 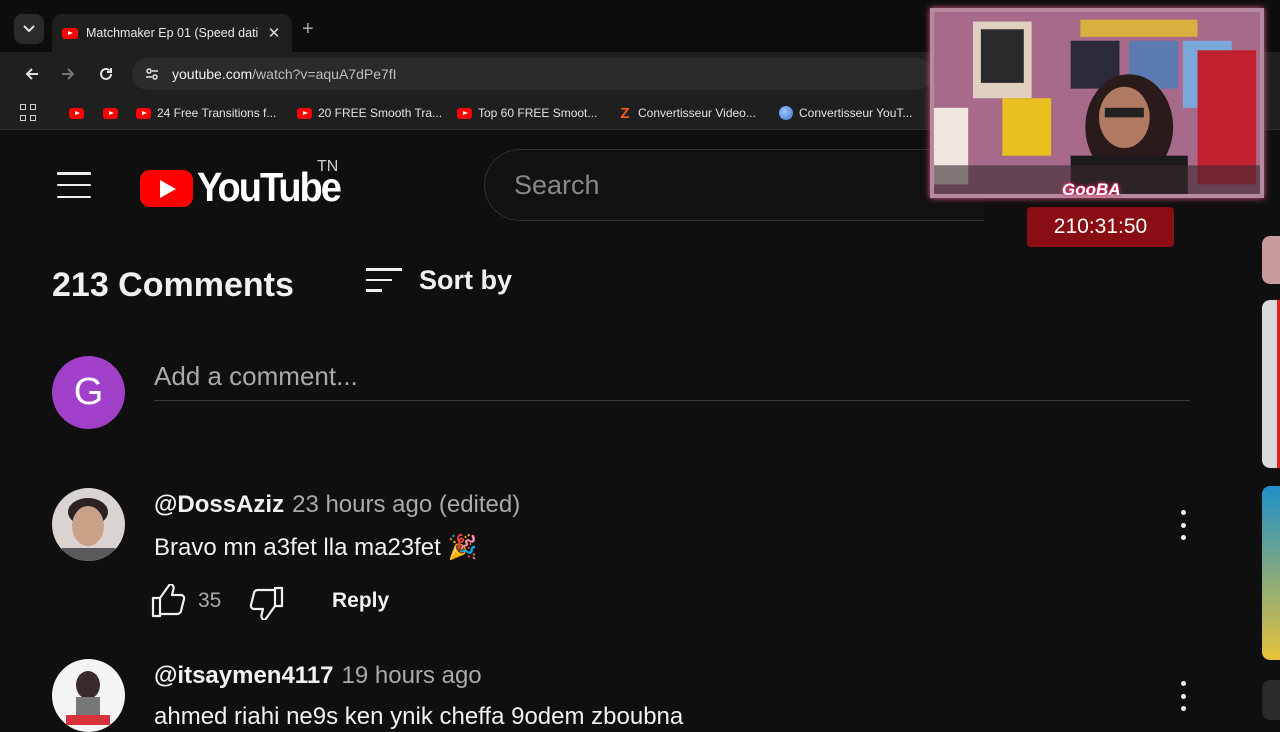 What do you see at coordinates (316, 547) in the screenshot?
I see `comment-text: Bravo mn a3fet lla ma23fet 🎉` at bounding box center [316, 547].